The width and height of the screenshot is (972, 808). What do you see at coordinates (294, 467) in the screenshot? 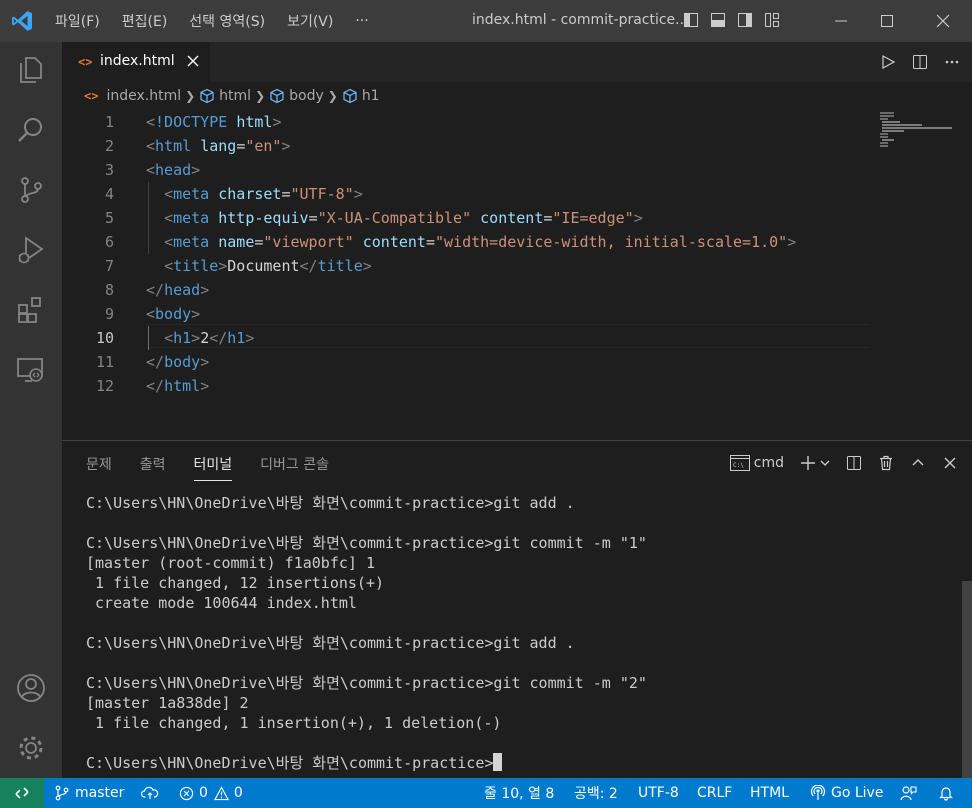
I see `tab-debug-console: 디버그 콘솔` at bounding box center [294, 467].